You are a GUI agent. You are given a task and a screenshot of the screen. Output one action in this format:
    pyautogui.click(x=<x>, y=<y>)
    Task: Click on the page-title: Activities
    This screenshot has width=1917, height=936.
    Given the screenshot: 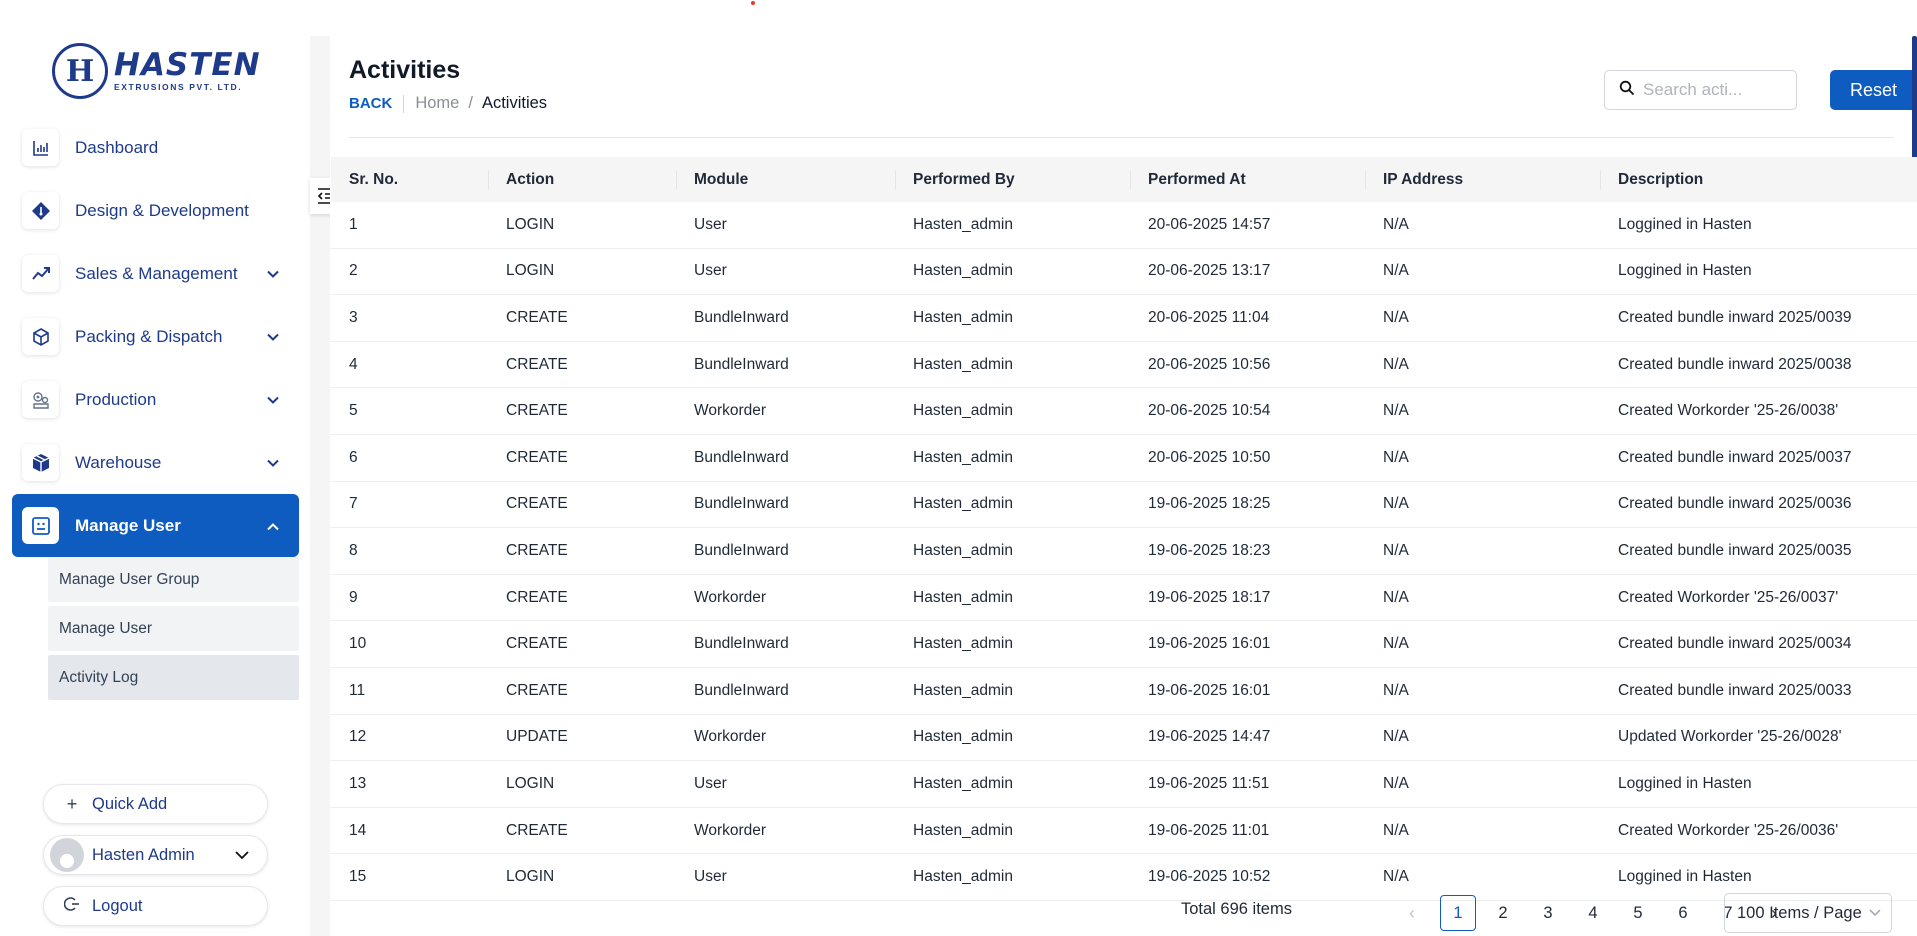 What is the action you would take?
    pyautogui.click(x=405, y=70)
    